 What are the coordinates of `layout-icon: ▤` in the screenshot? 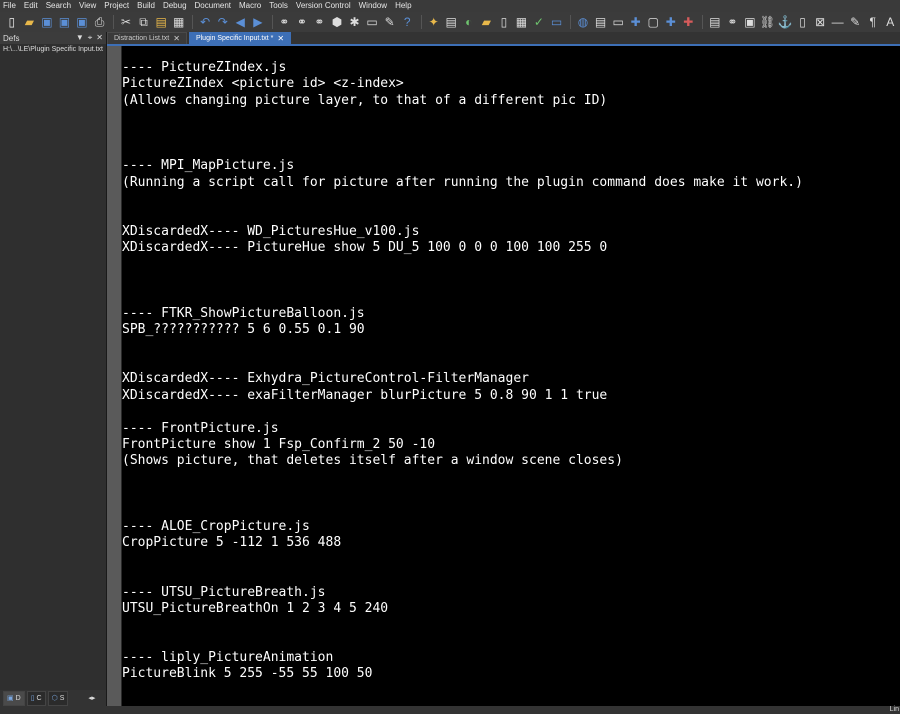 It's located at (601, 22).